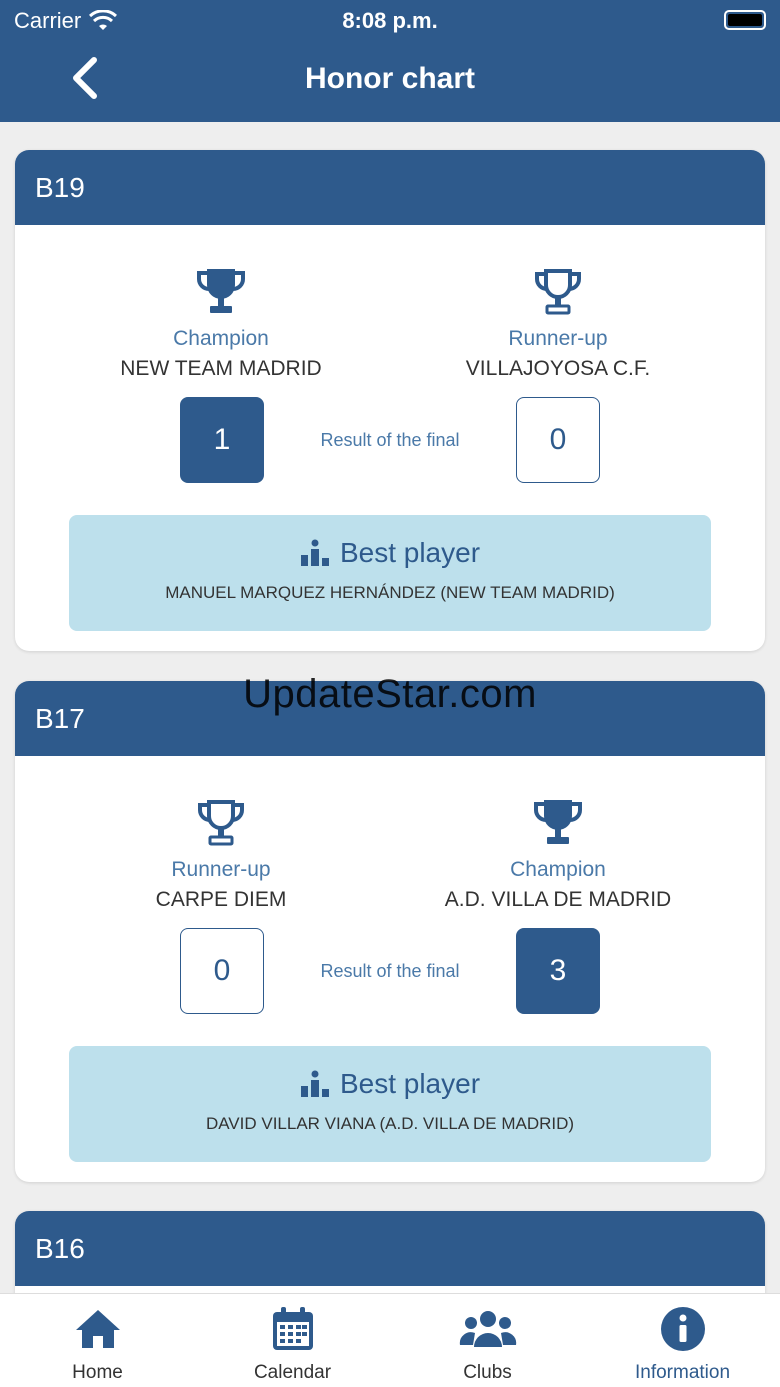  I want to click on home-icon, so click(97, 1329).